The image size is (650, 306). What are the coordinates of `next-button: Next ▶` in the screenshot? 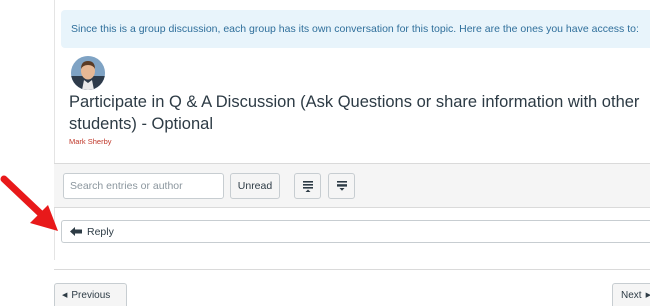 It's located at (631, 294).